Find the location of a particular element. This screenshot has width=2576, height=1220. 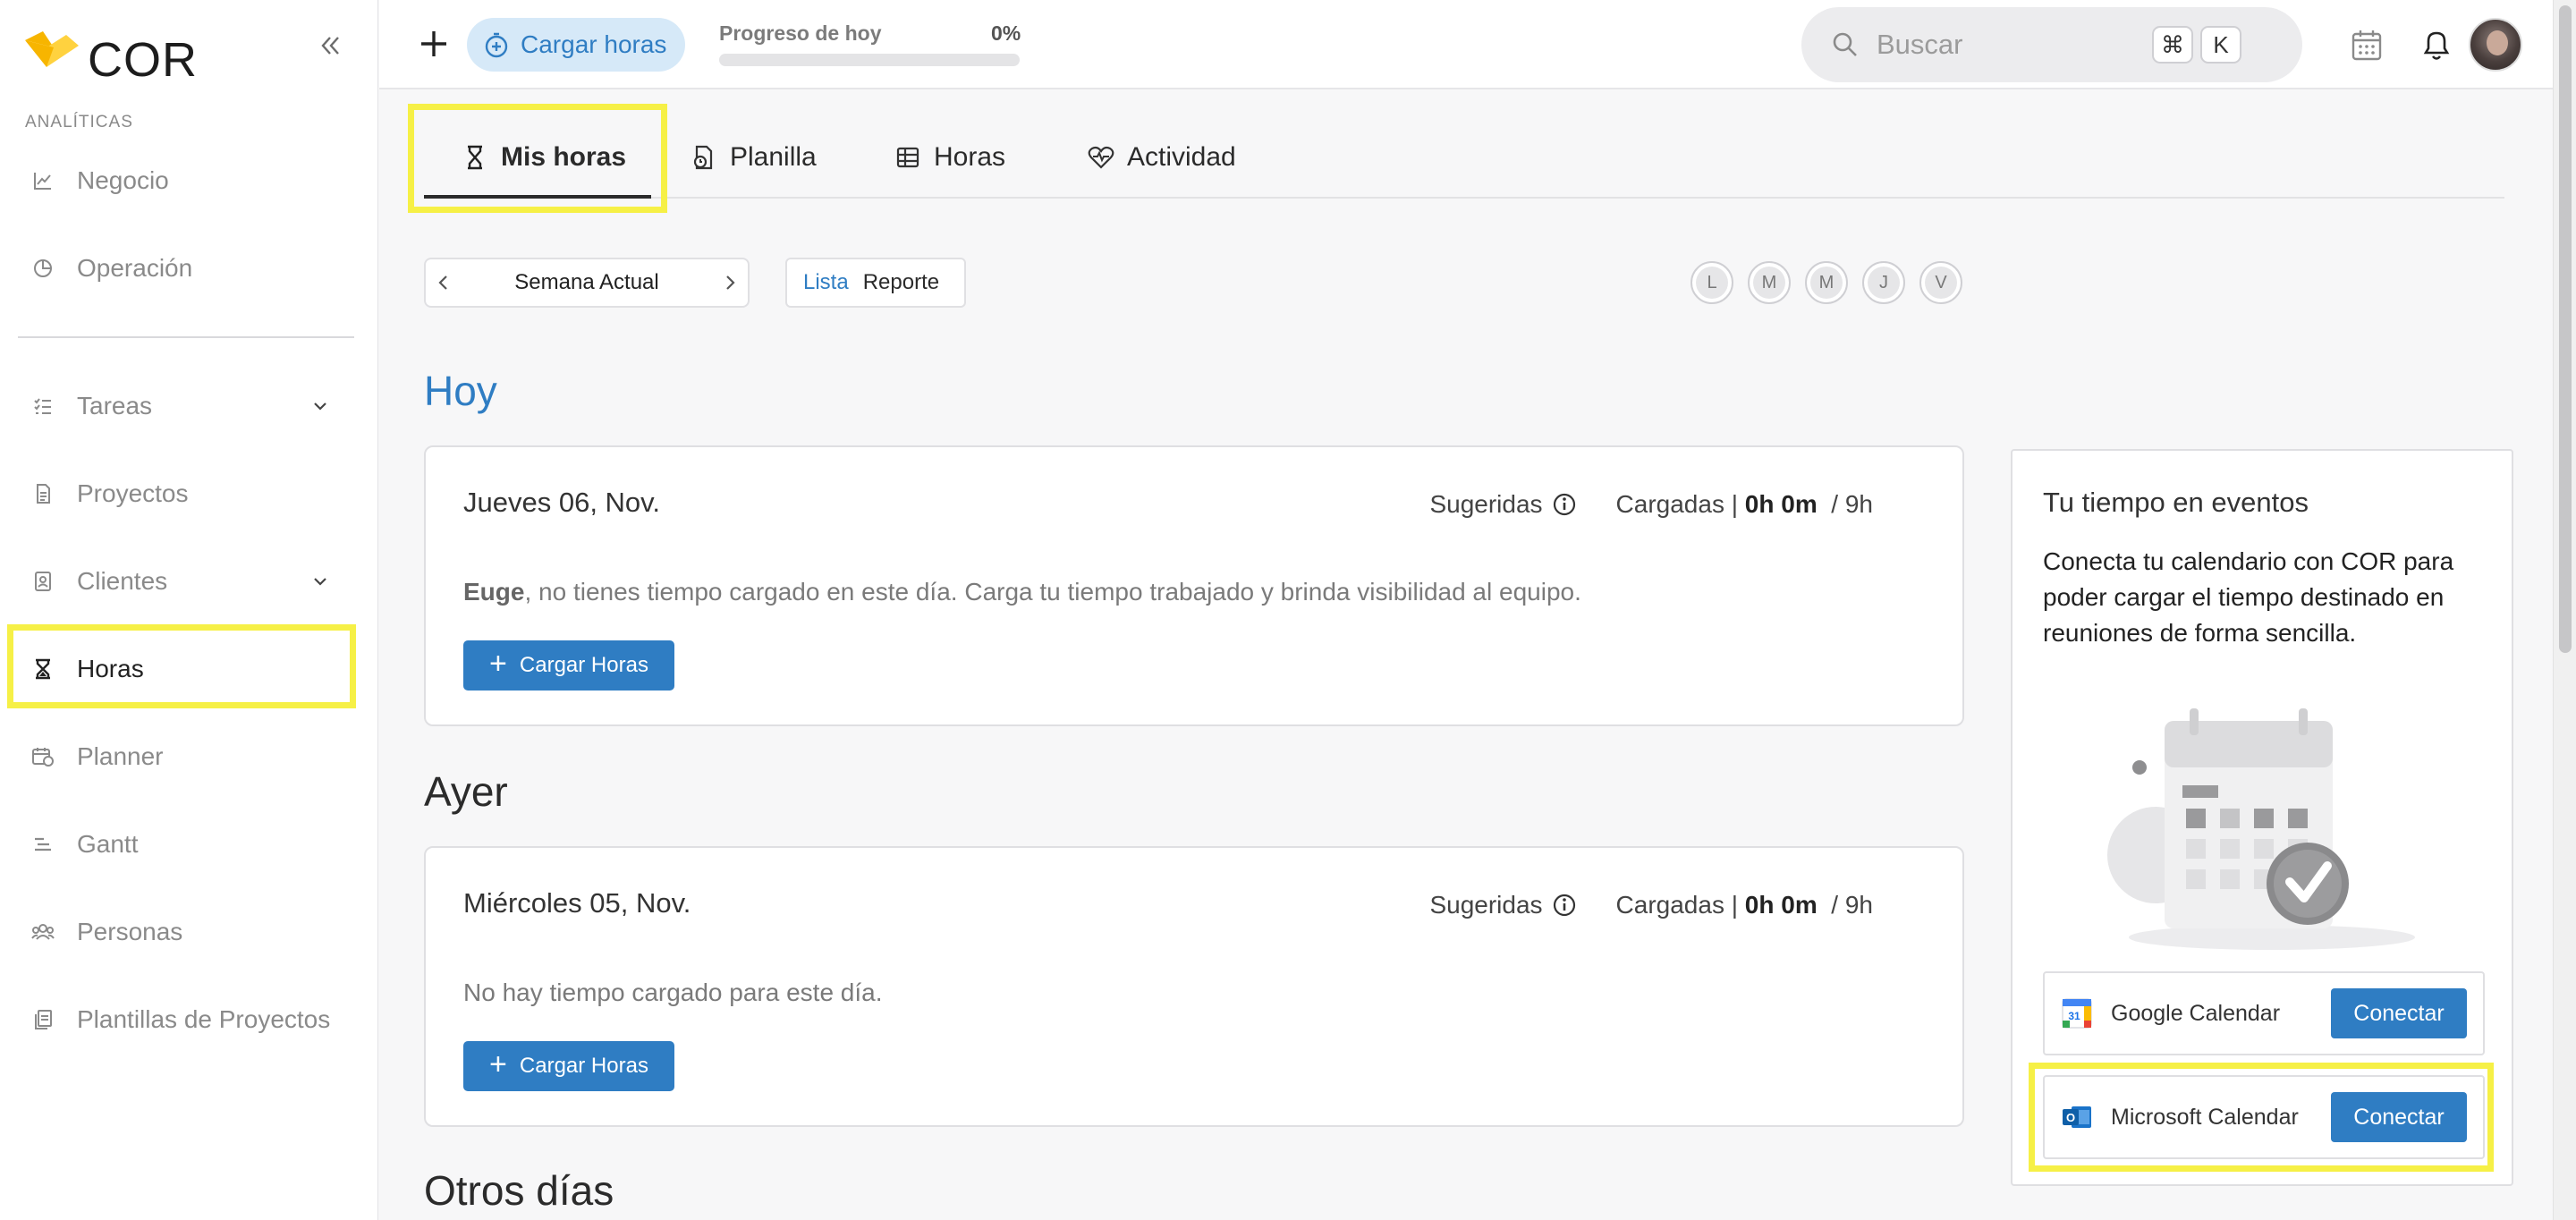

sidebar-item-plantillas: Plantillas de Proyectos is located at coordinates (183, 1020).